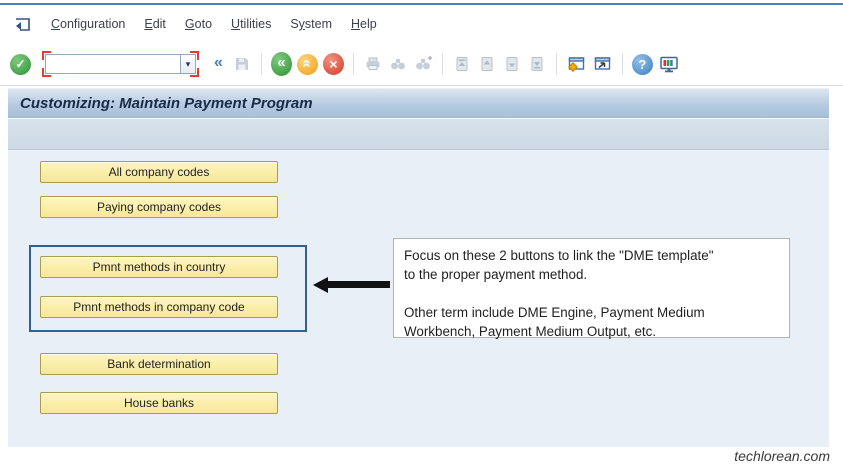 The image size is (843, 472). I want to click on exit-icon: «, so click(307, 64).